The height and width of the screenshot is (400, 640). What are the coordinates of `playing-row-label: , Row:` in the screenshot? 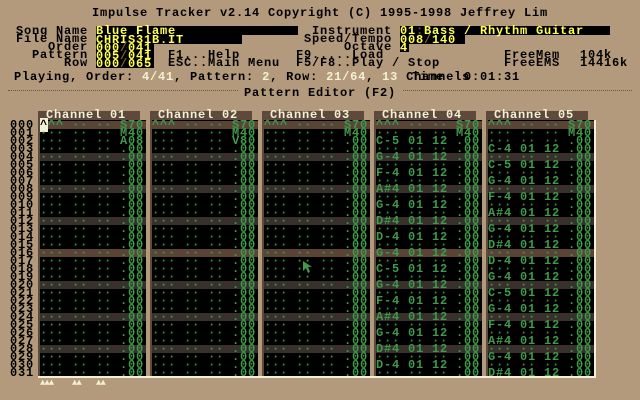 It's located at (298, 77).